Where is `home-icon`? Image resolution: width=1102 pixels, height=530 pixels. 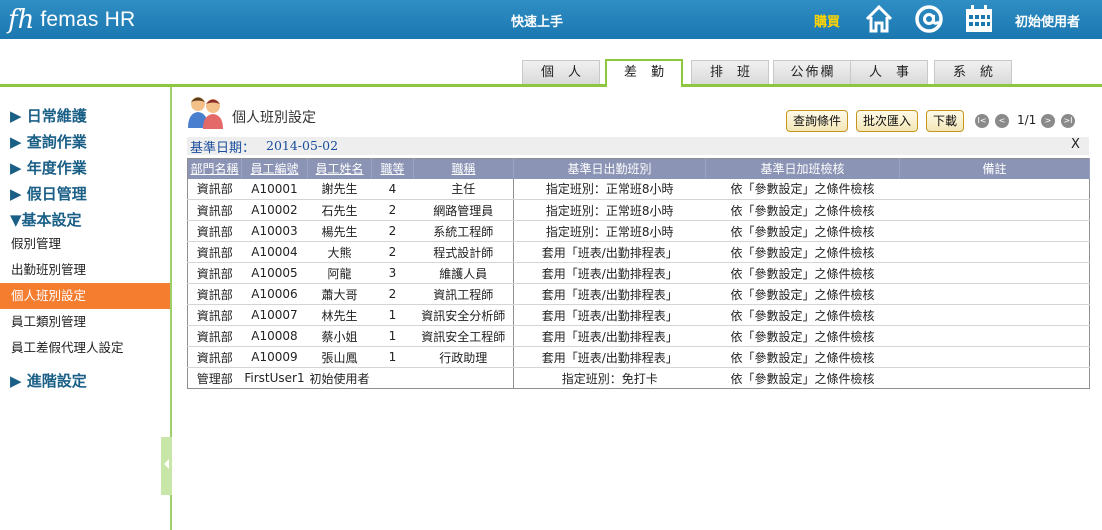
home-icon is located at coordinates (879, 19).